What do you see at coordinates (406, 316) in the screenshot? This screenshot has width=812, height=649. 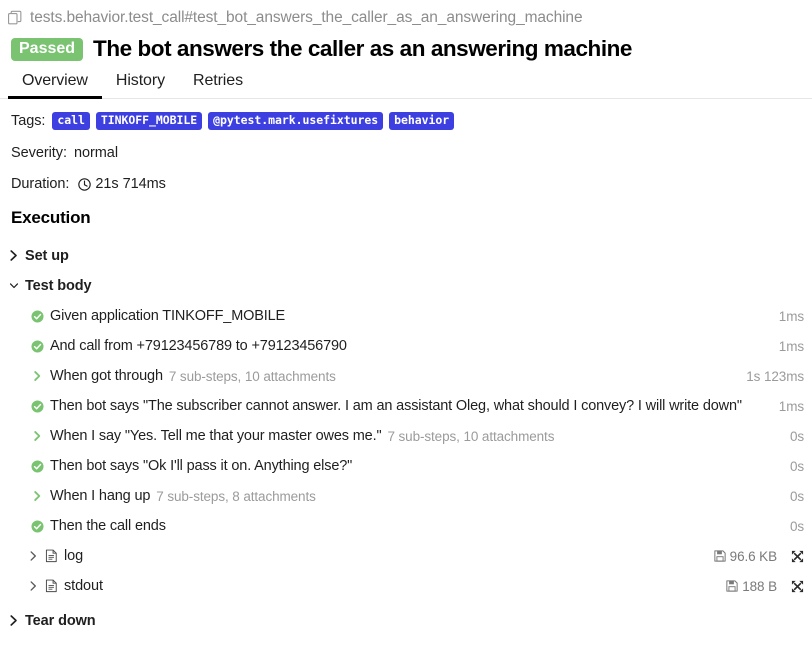 I see `step-row: Given application TINKOFF_MOBILE 1ms` at bounding box center [406, 316].